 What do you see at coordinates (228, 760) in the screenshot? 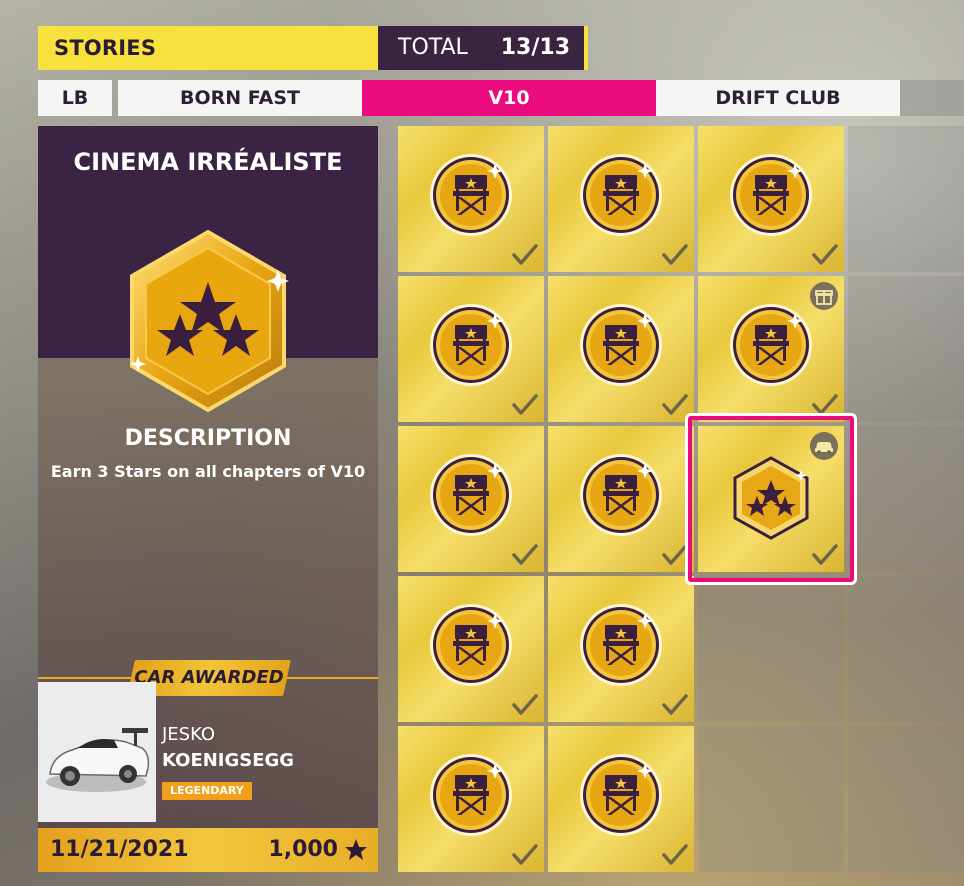
I see `car-make: KOENIGSEGG` at bounding box center [228, 760].